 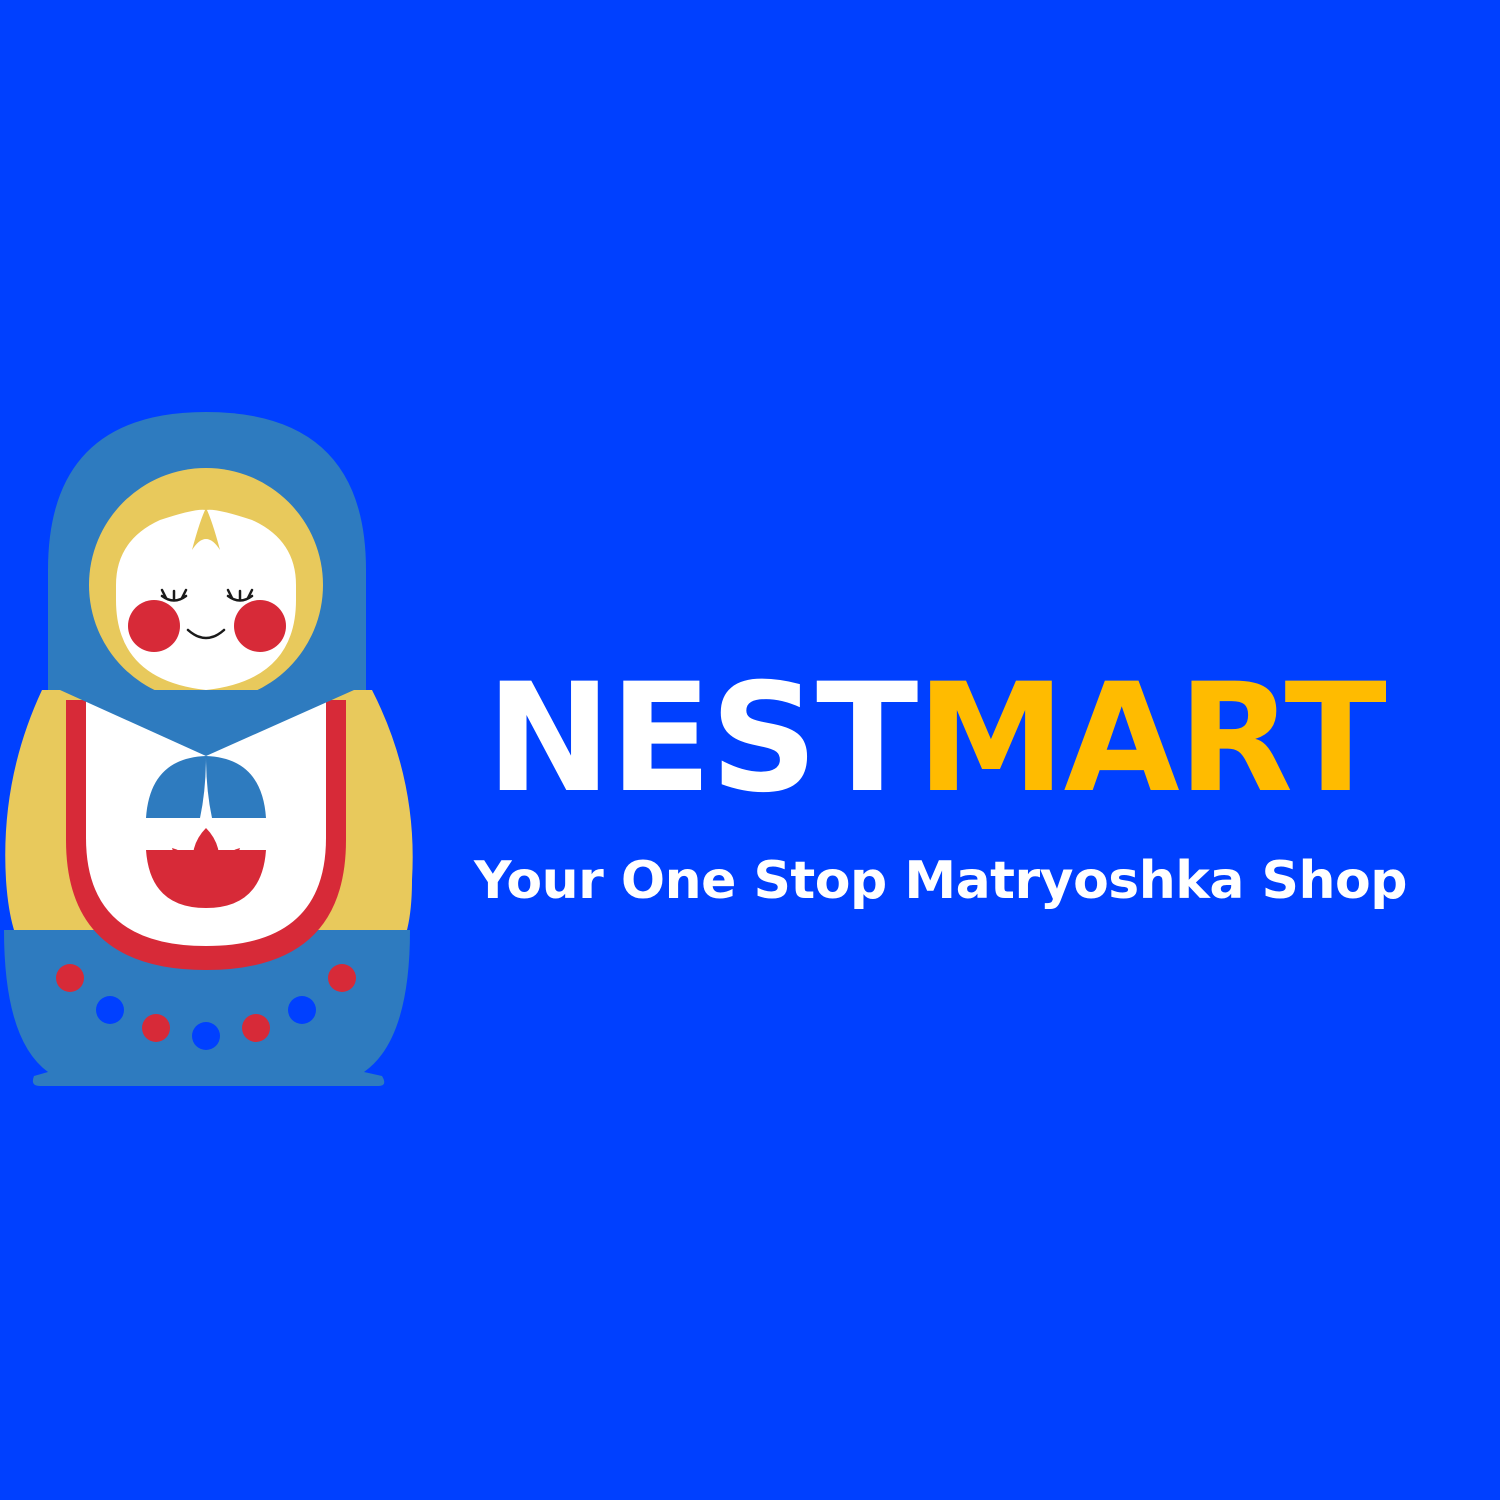 I want to click on brand-wordmark: NESTMART, so click(x=936, y=739).